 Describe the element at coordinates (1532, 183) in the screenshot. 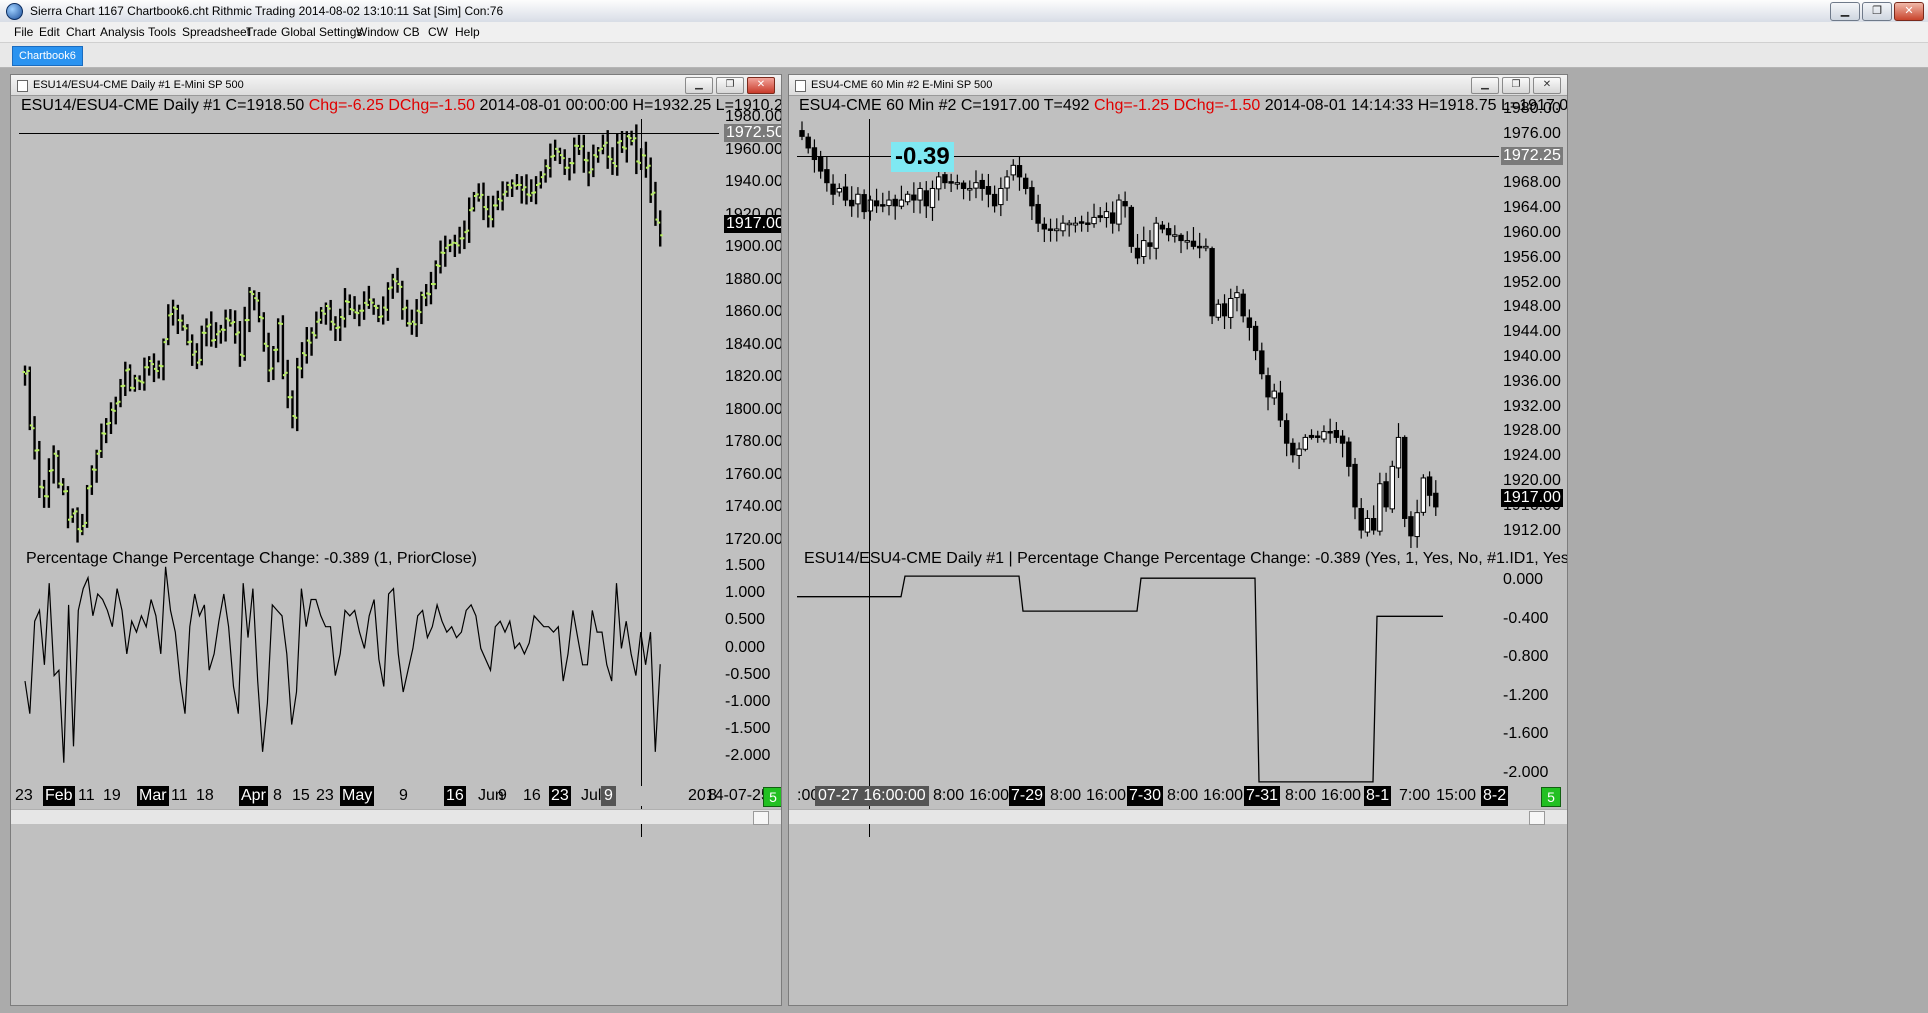

I see `right-price-tick-label: 1968.00` at that location.